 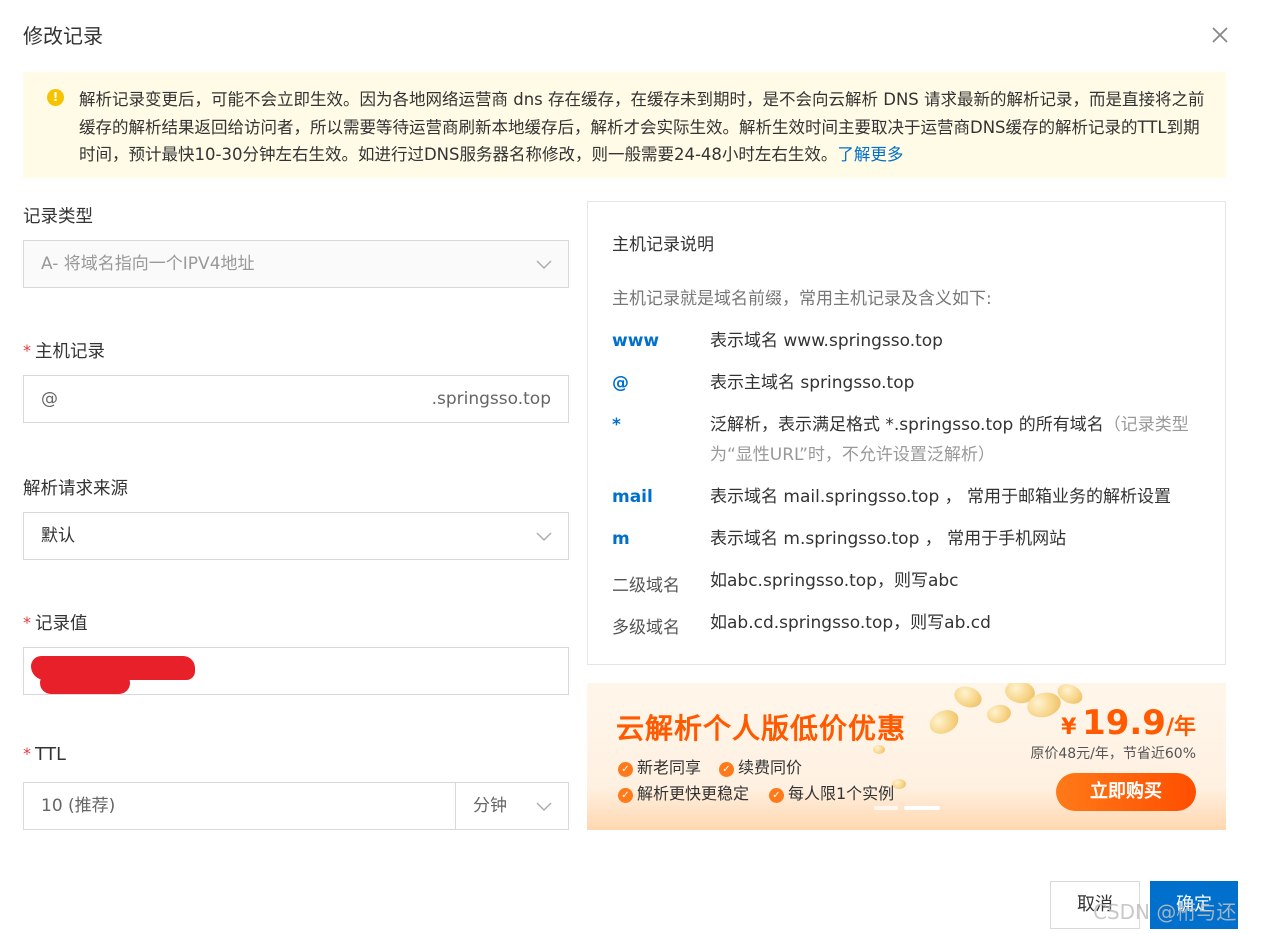 I want to click on original-price: 原价48元/年，节省近60%, so click(x=1113, y=754).